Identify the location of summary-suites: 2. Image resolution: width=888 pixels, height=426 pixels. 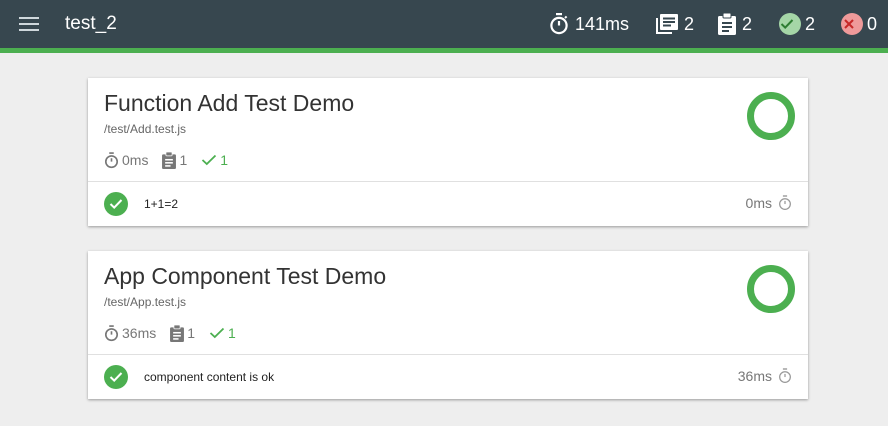
(675, 24).